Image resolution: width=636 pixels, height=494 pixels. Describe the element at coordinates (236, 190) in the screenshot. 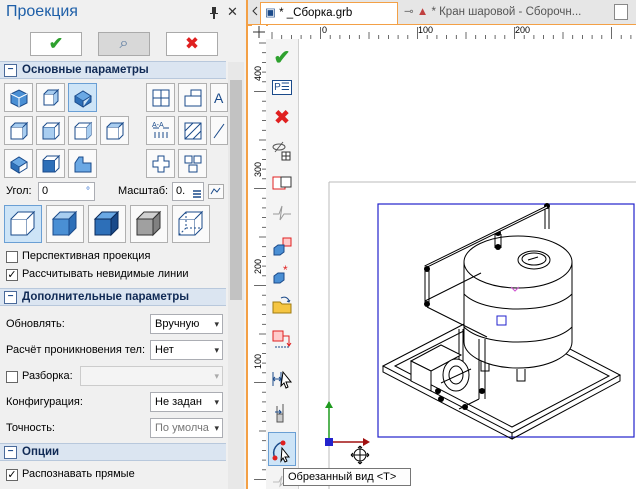

I see `panel-scroll-thumb` at that location.